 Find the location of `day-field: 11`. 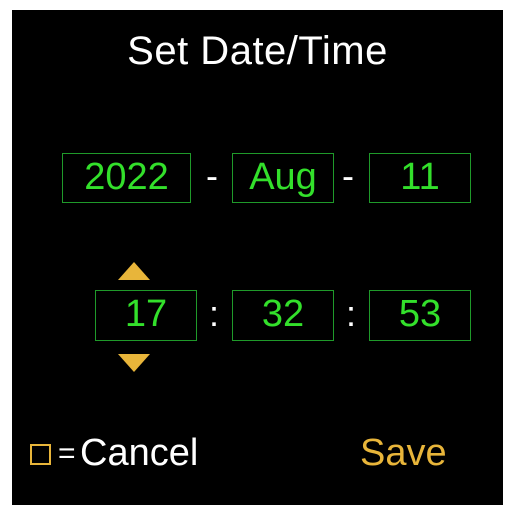

day-field: 11 is located at coordinates (420, 178).